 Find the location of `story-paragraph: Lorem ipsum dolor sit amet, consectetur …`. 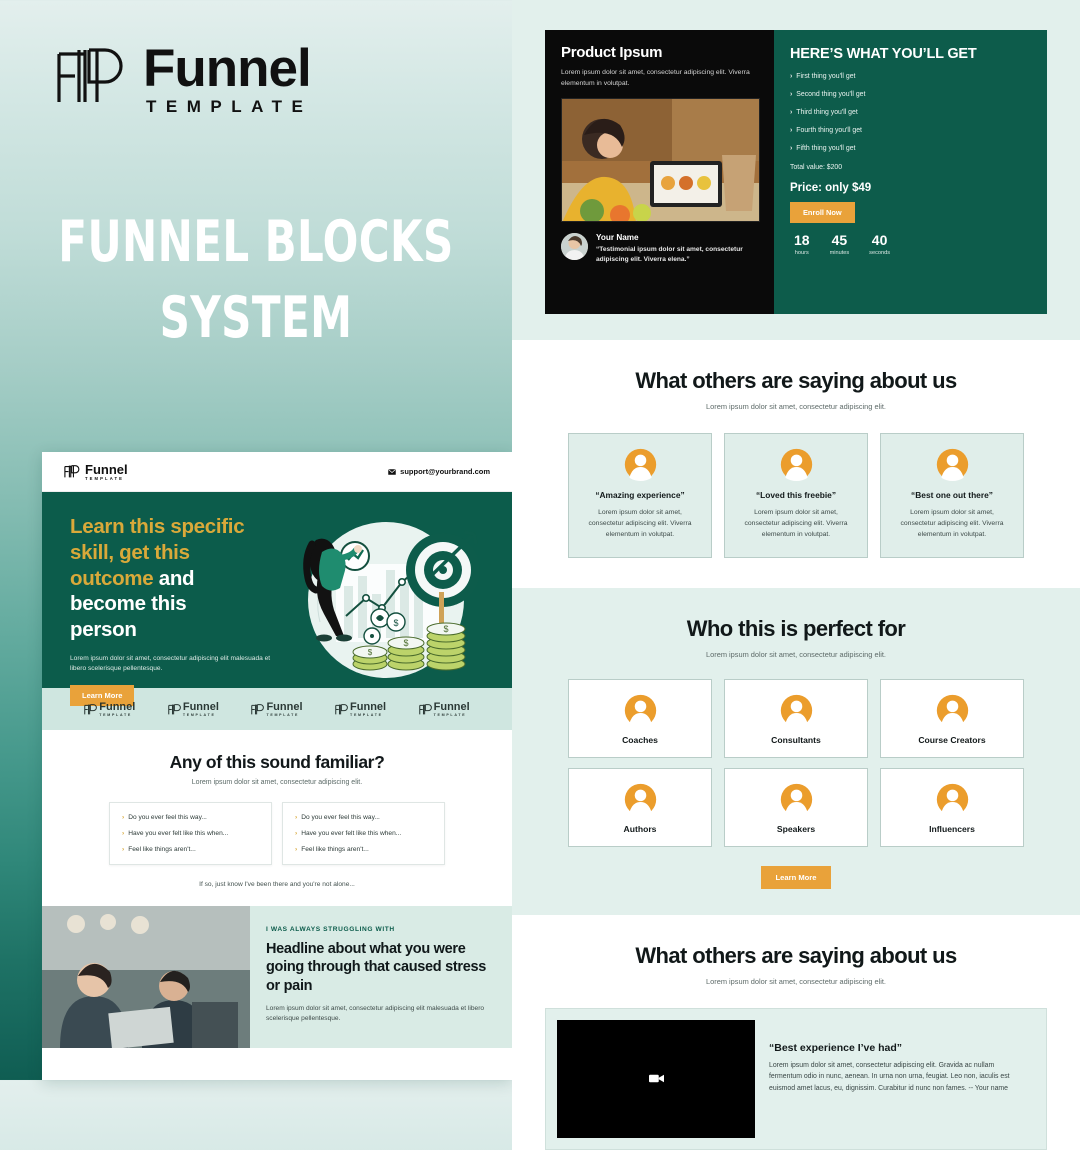

story-paragraph: Lorem ipsum dolor sit amet, consectetur … is located at coordinates (375, 1013).